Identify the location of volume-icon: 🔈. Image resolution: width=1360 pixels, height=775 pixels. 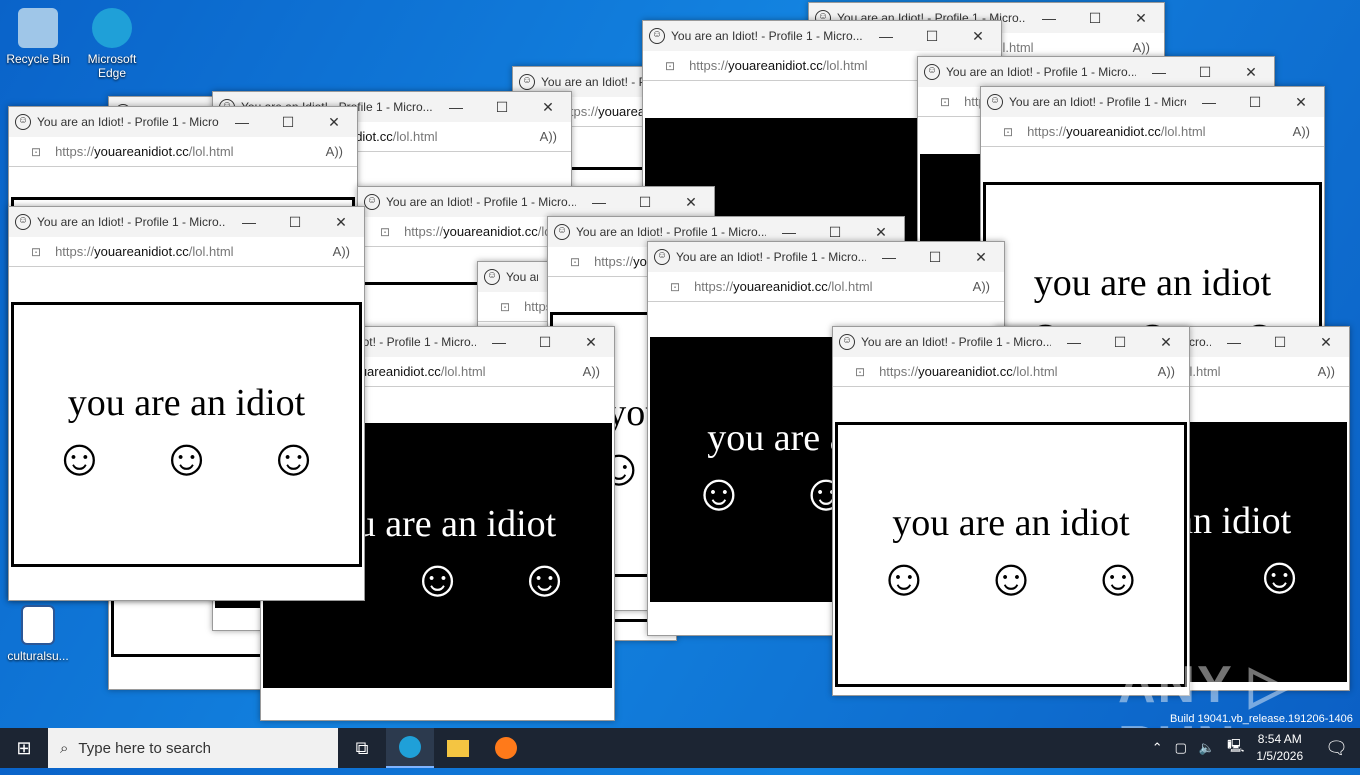
(1207, 748).